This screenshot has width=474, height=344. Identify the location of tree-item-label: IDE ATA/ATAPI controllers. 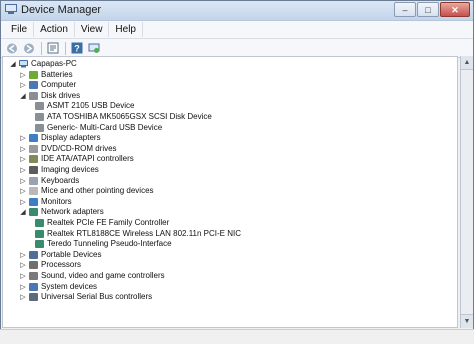
(87, 159).